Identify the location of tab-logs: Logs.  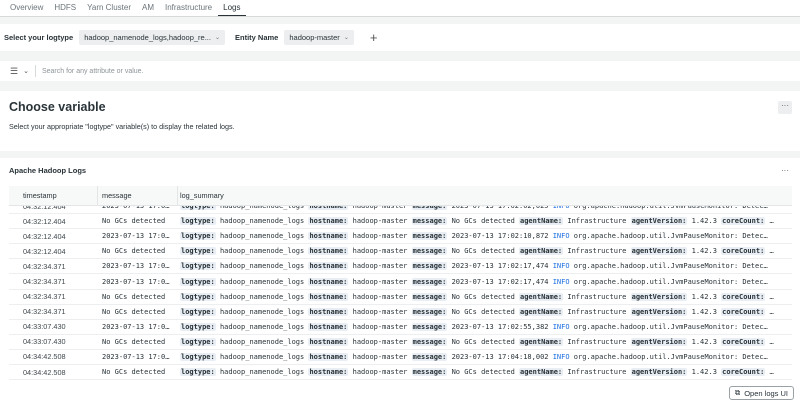
(232, 8).